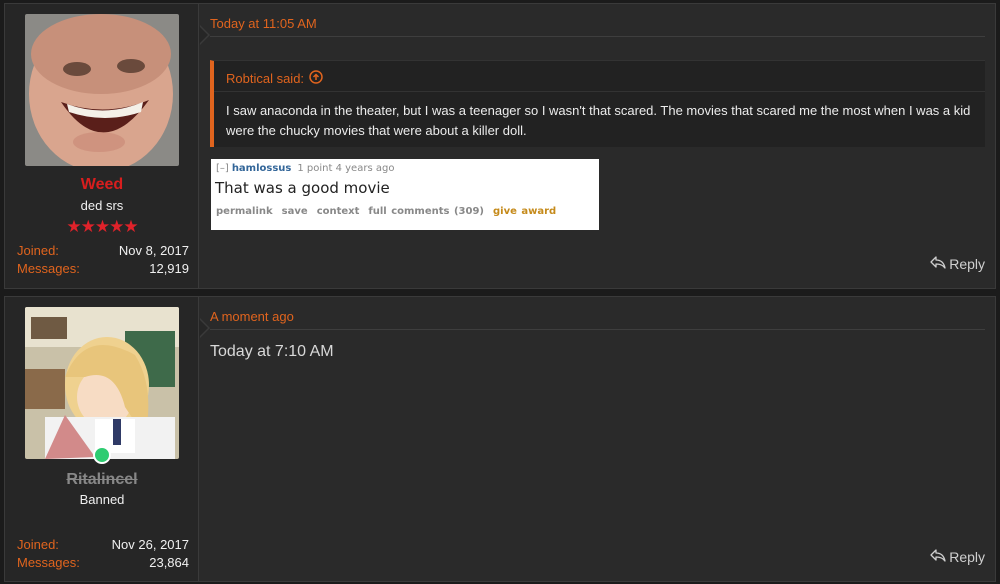 The height and width of the screenshot is (584, 1000). I want to click on post-body: Today at 7:10 AM, so click(272, 351).